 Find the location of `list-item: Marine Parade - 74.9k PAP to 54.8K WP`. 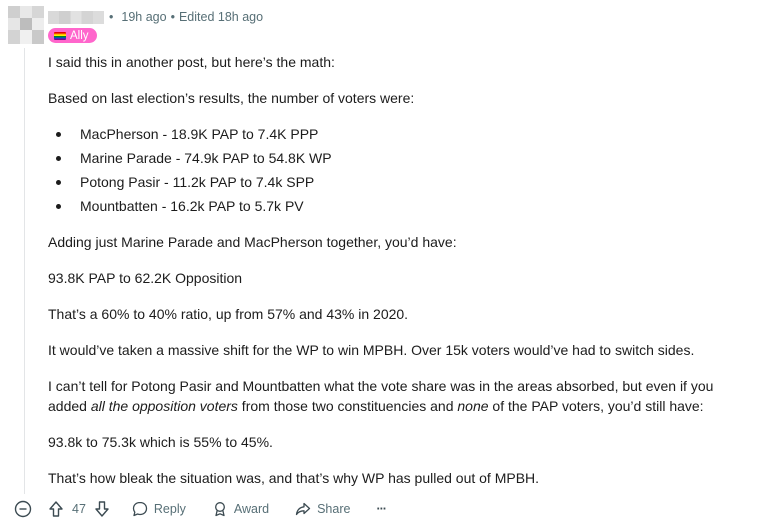

list-item: Marine Parade - 74.9k PAP to 54.8K WP is located at coordinates (194, 158).